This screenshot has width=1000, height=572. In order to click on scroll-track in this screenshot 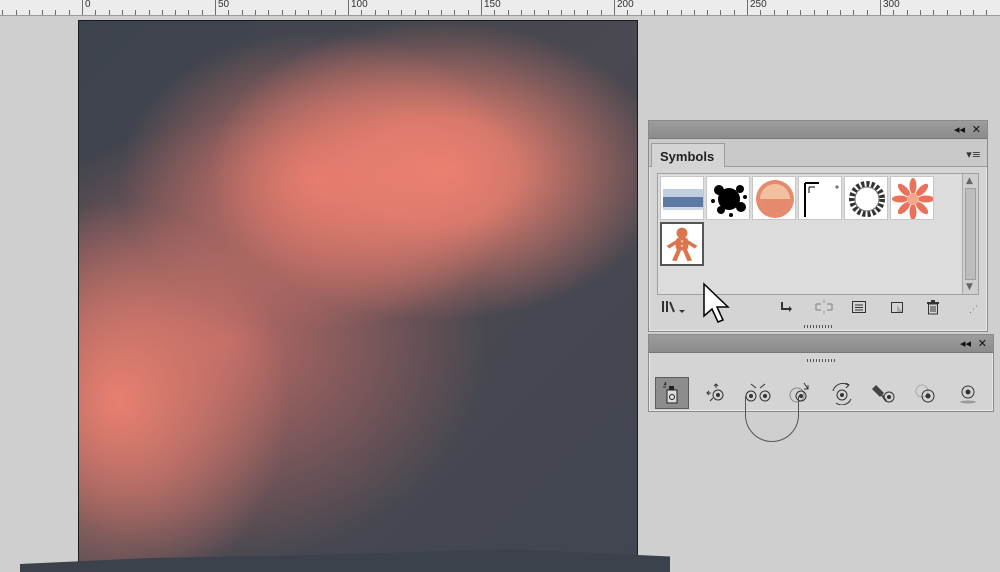, I will do `click(970, 234)`.